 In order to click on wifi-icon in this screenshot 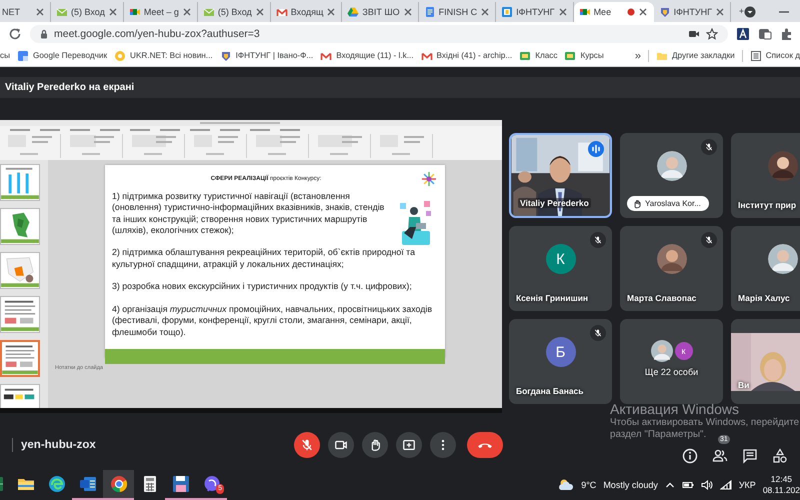, I will do `click(726, 485)`.